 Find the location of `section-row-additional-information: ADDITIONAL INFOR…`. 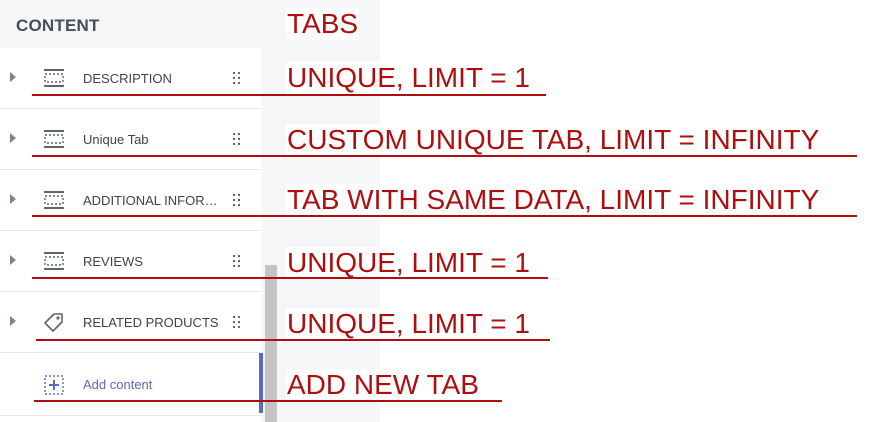

section-row-additional-information: ADDITIONAL INFOR… is located at coordinates (131, 200).